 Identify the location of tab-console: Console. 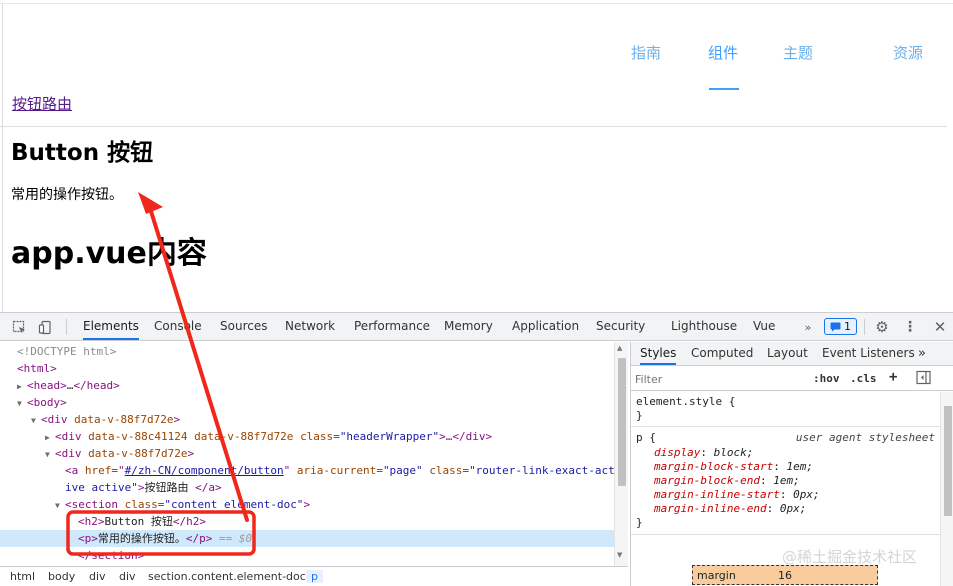
(178, 326).